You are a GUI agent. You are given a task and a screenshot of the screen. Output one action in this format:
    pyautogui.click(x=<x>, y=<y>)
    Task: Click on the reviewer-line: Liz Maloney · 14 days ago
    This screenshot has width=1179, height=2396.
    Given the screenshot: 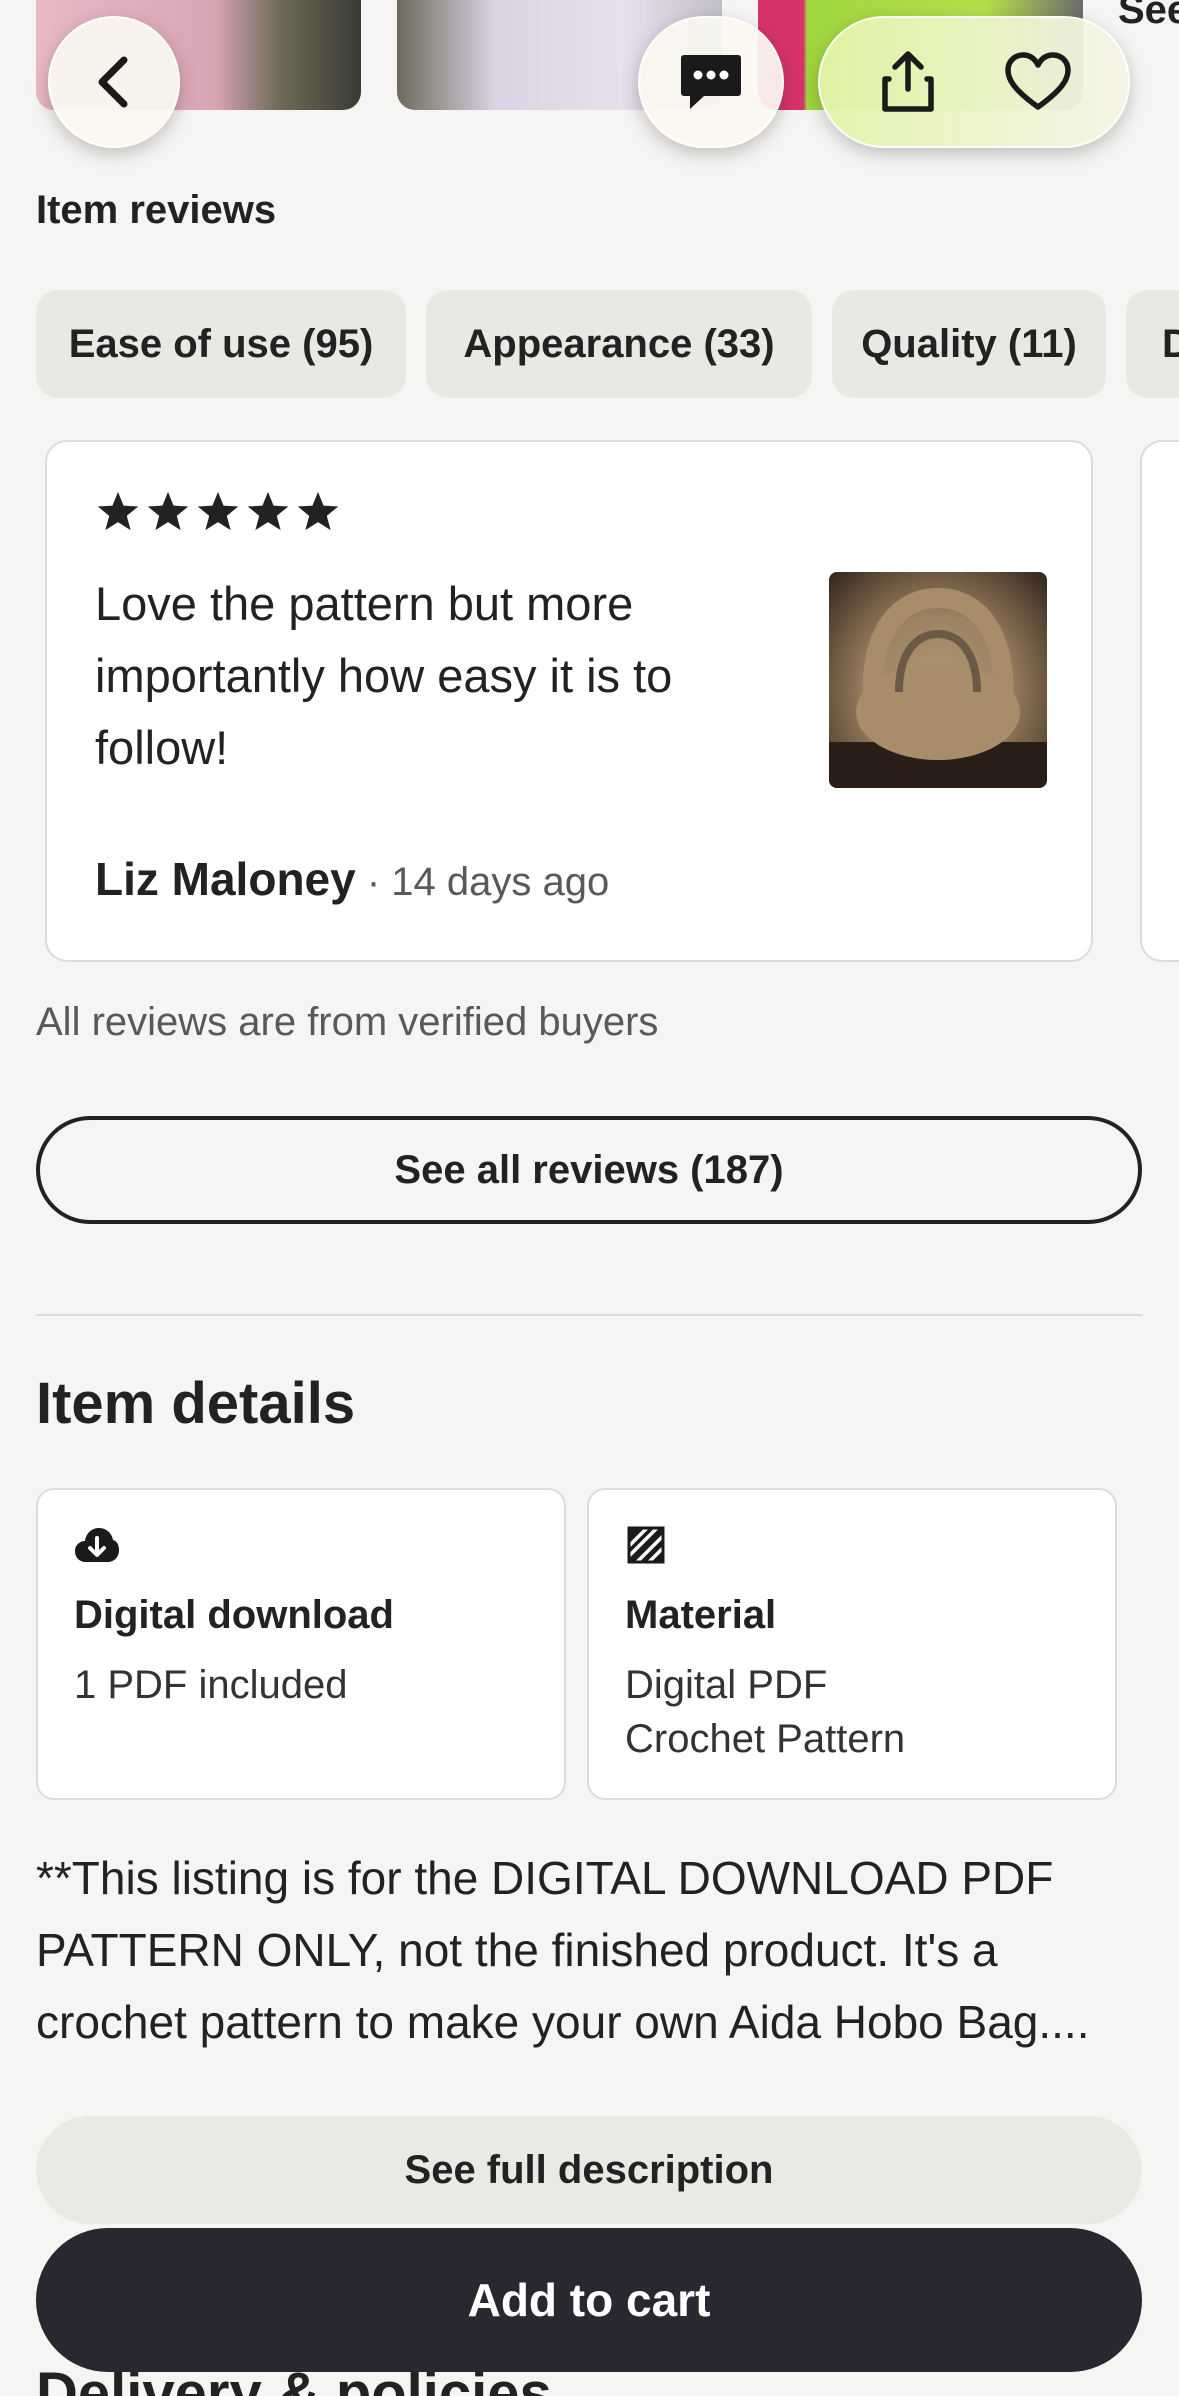 What is the action you would take?
    pyautogui.click(x=352, y=879)
    